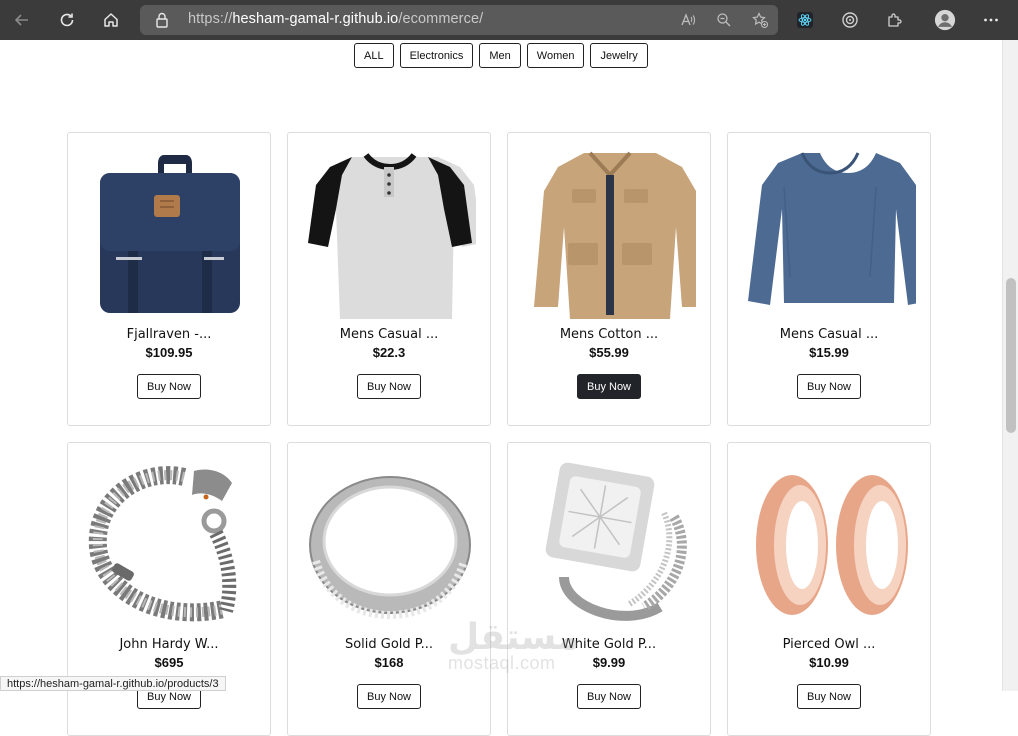 The width and height of the screenshot is (1018, 736). I want to click on tshirt-image, so click(390, 233).